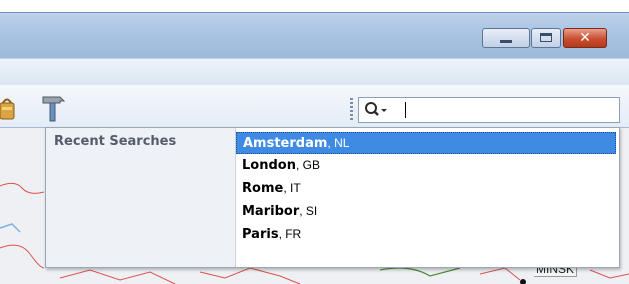  I want to click on search-field, so click(489, 110).